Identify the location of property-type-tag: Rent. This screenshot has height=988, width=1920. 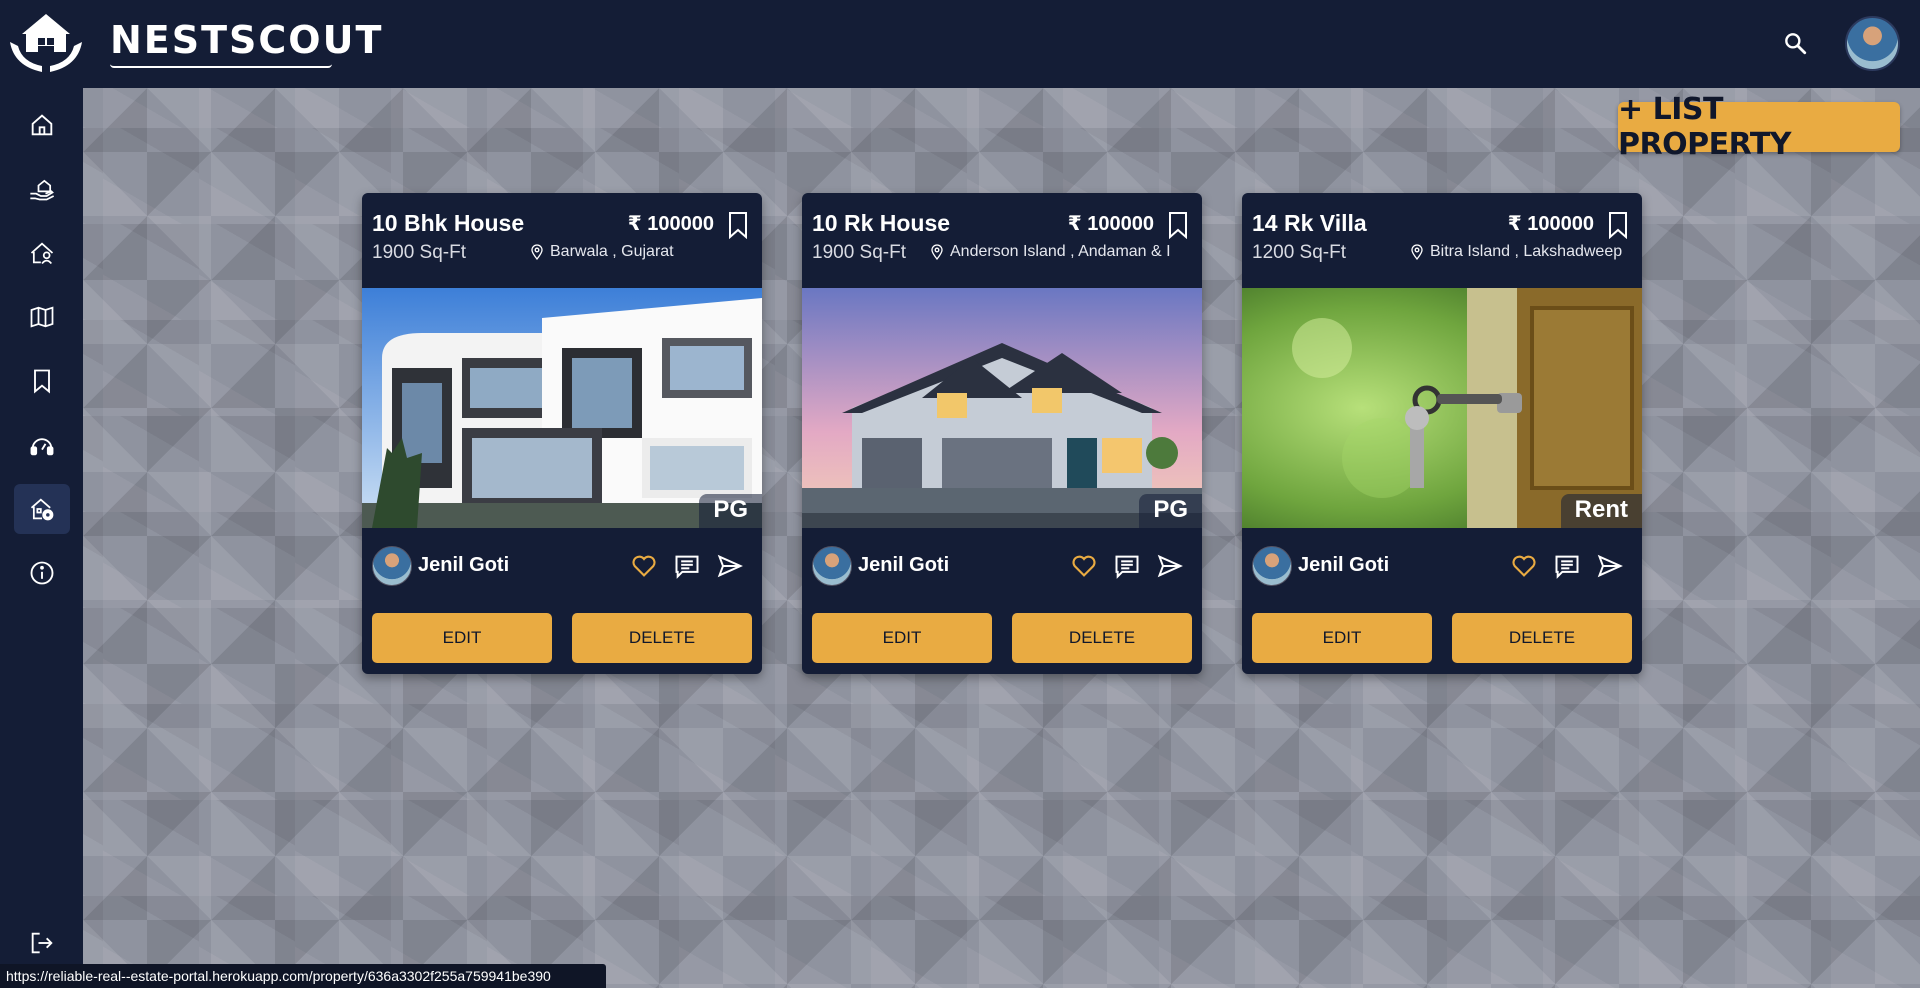
(1601, 511).